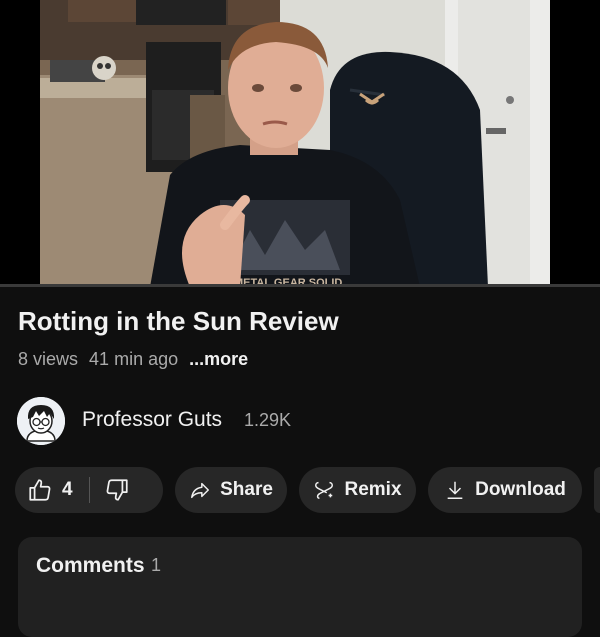 The image size is (600, 637). I want to click on remix-button: Remix, so click(357, 490).